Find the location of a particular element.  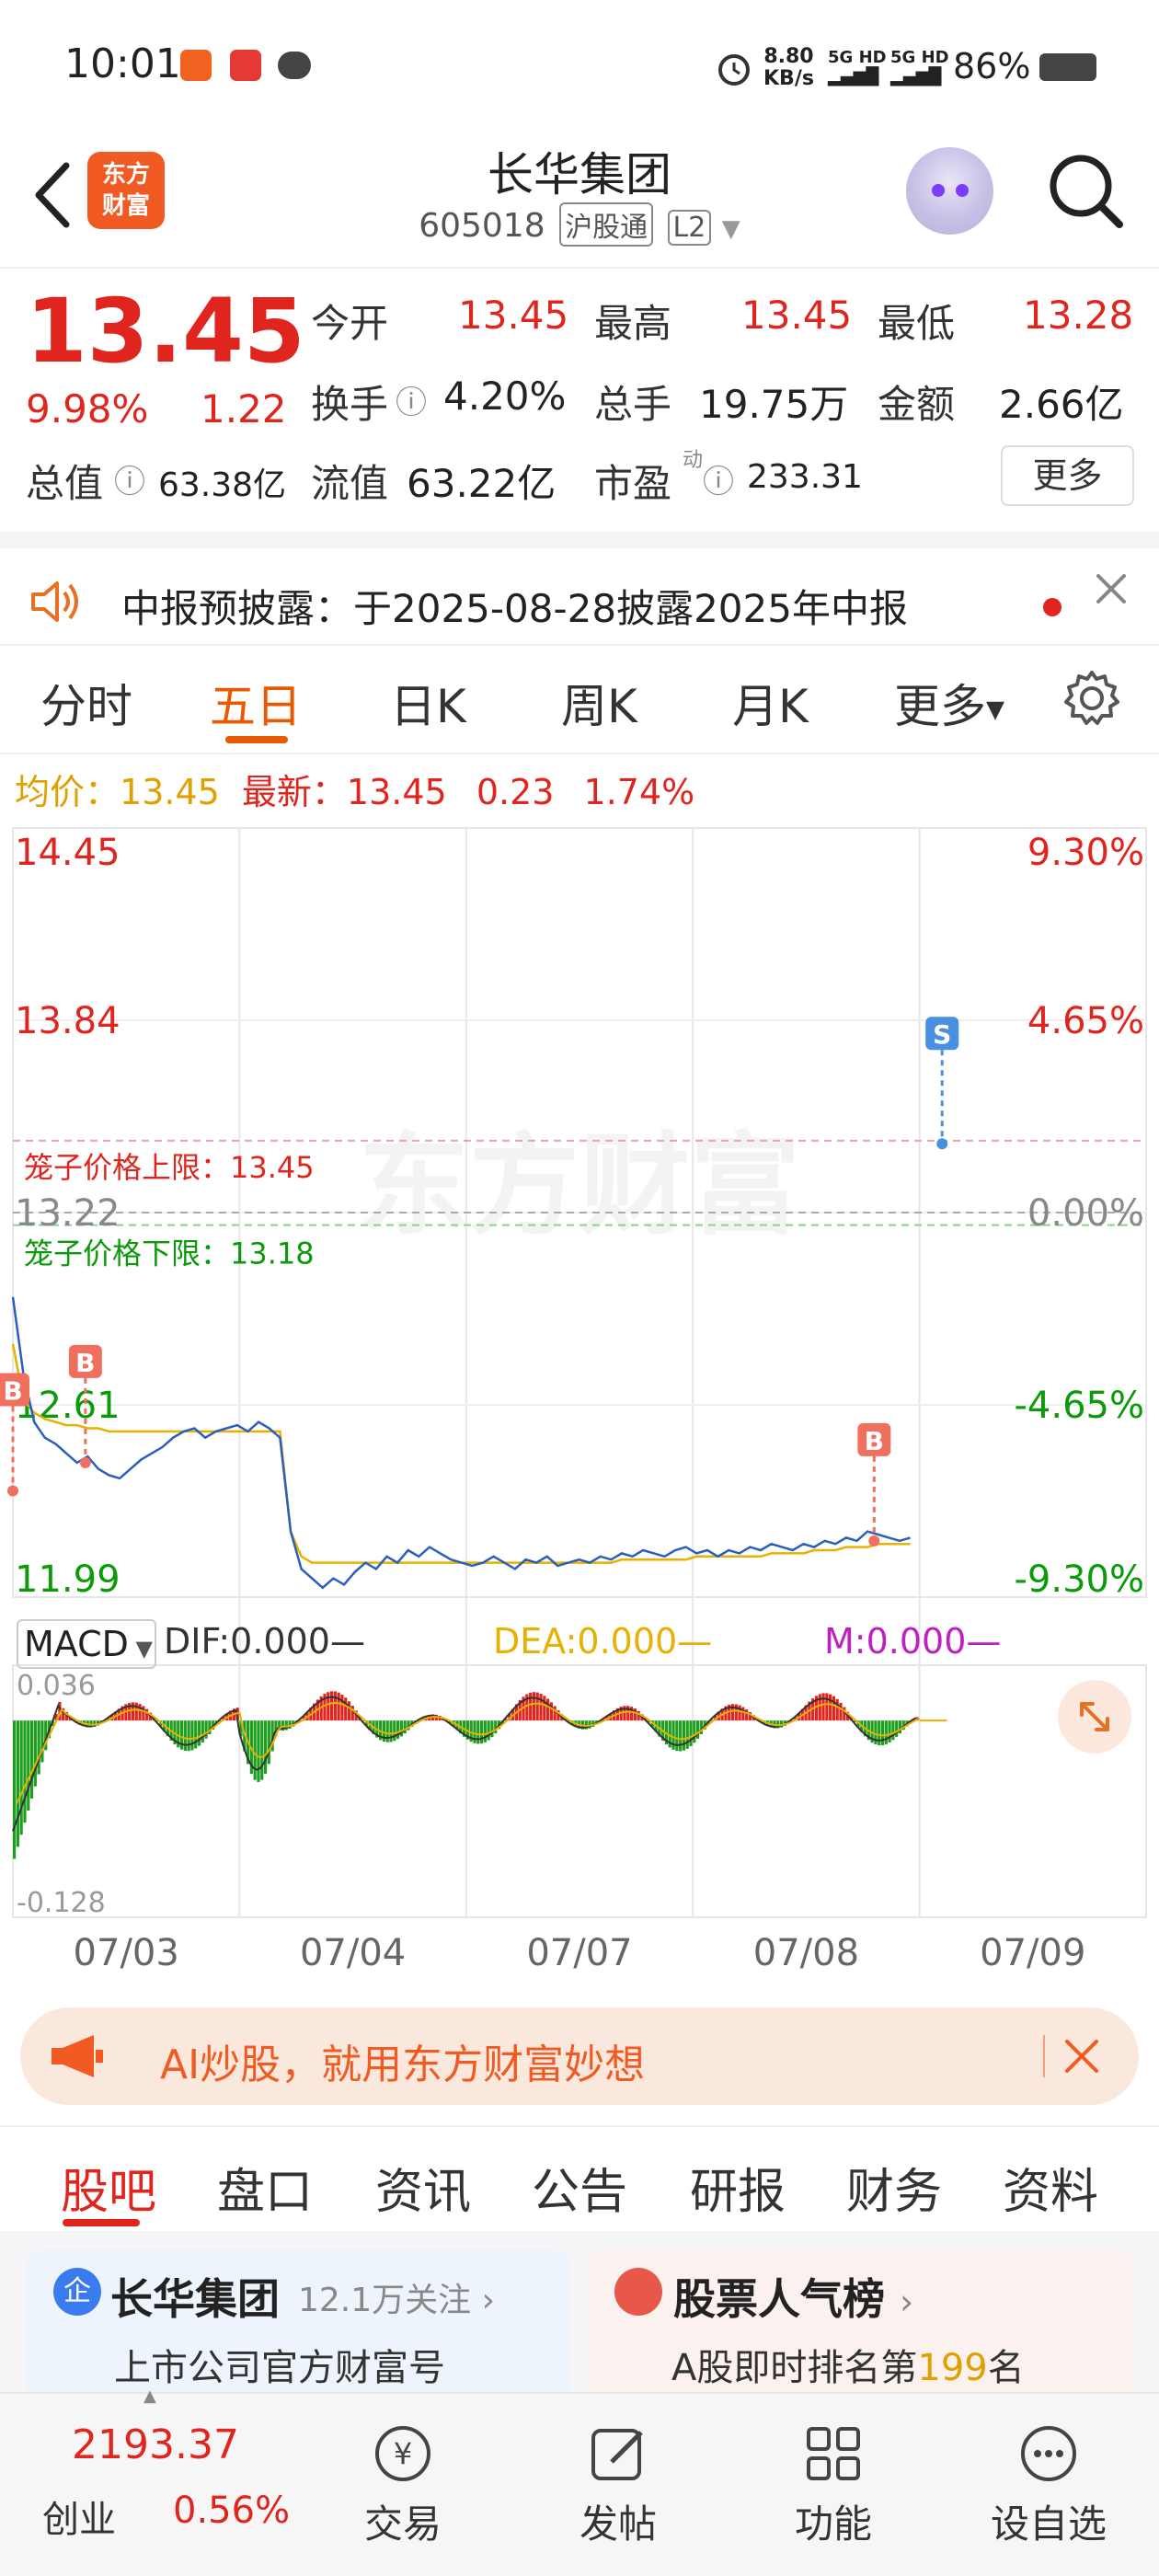

open-label: 今开 is located at coordinates (350, 323).